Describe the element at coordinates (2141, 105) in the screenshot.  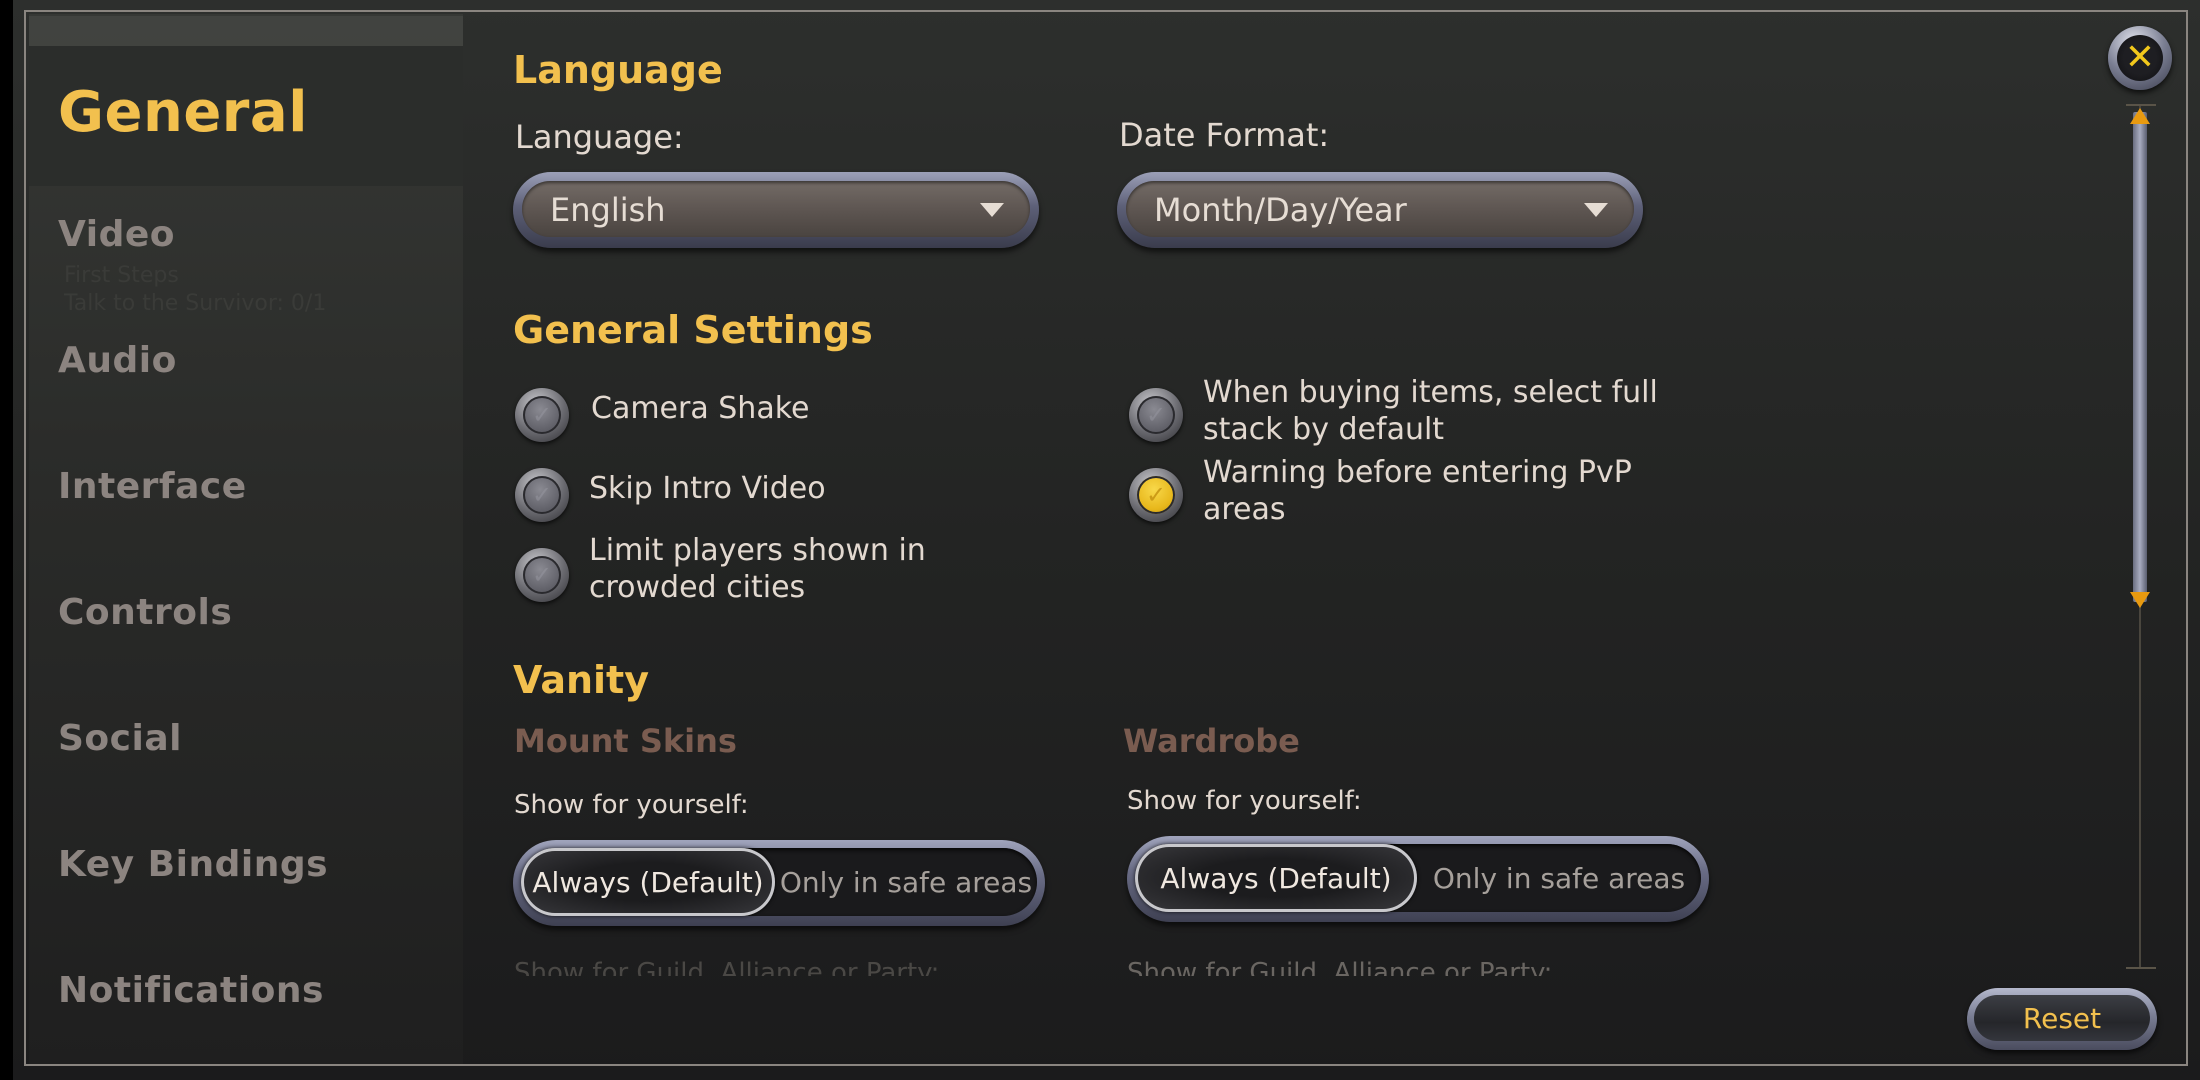
I see `scrollbar-top-cap` at that location.